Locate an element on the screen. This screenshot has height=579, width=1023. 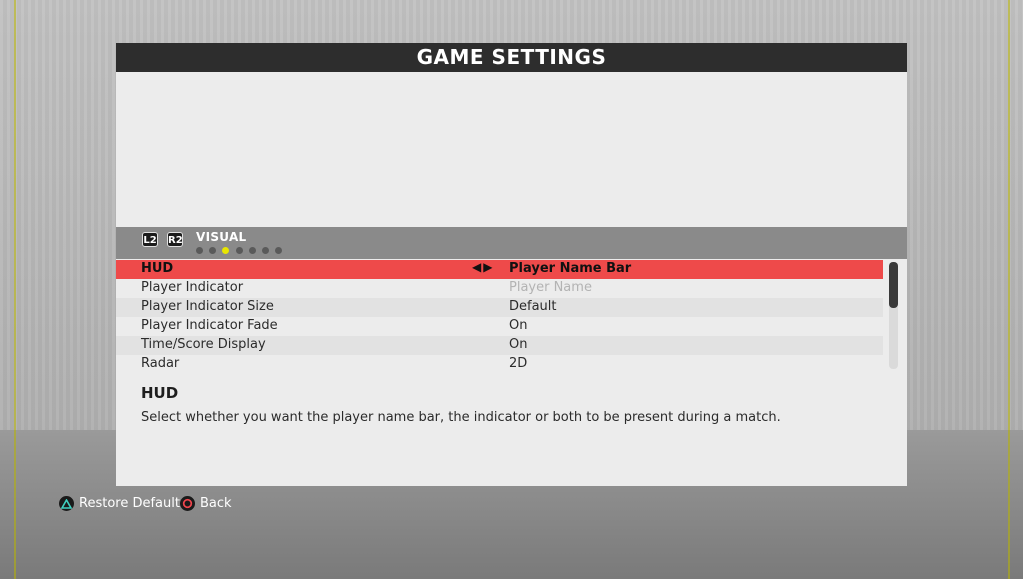
left-right-arrows-icon: ◀▶ is located at coordinates (483, 267).